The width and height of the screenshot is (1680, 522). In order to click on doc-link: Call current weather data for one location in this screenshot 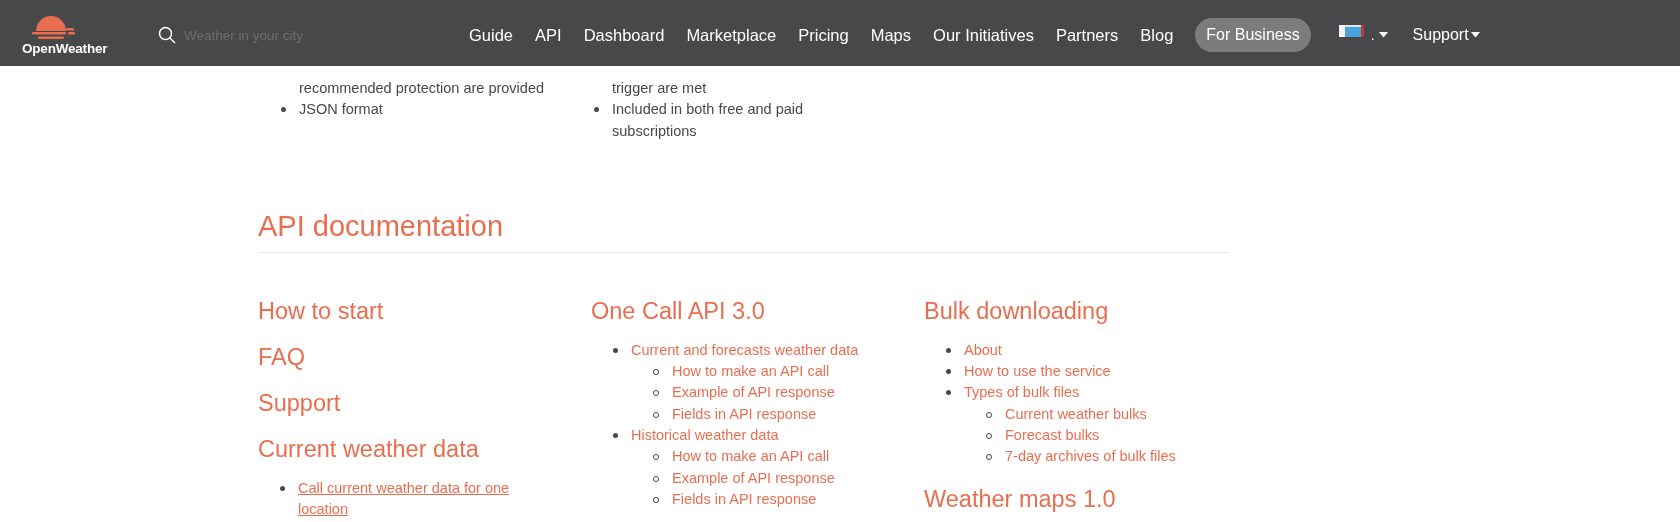, I will do `click(408, 499)`.